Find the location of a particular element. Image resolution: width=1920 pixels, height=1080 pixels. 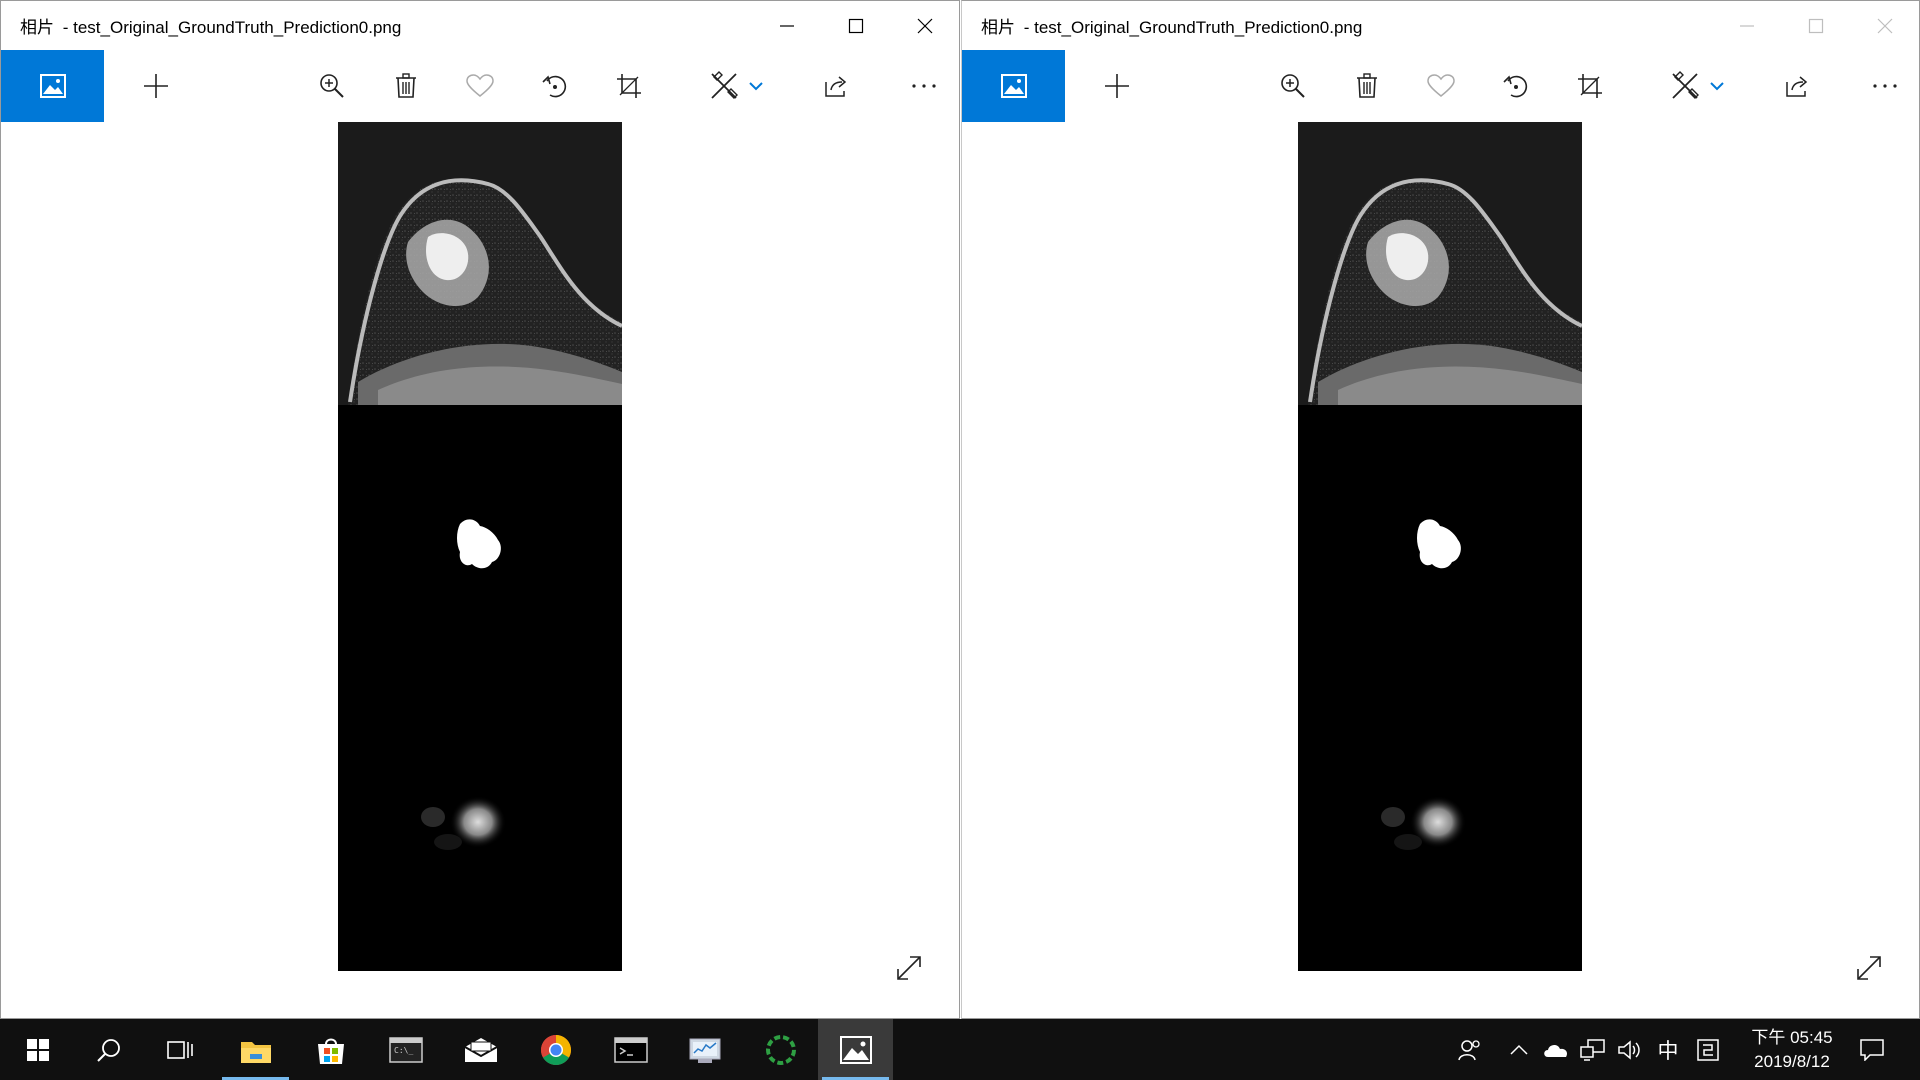

taskbar-command-prompt: C:\_ is located at coordinates (405, 1049).